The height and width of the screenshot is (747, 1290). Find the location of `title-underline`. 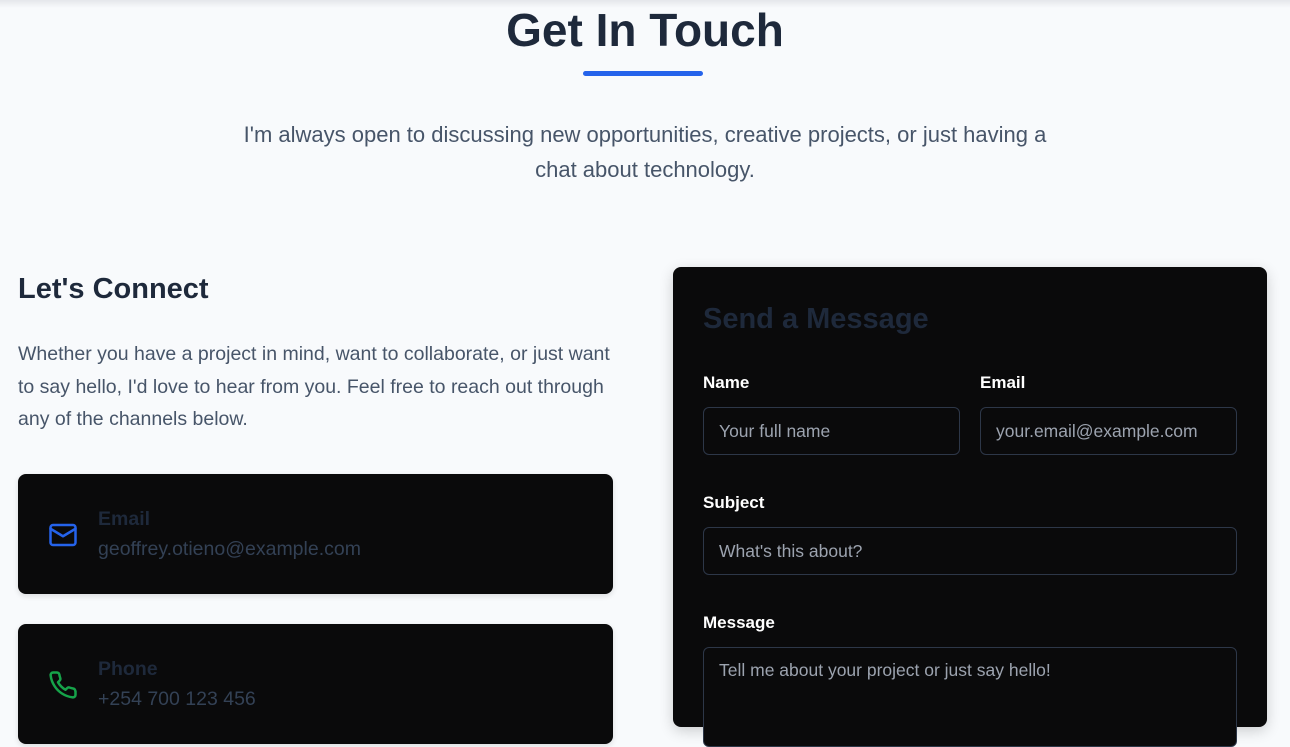

title-underline is located at coordinates (643, 73).